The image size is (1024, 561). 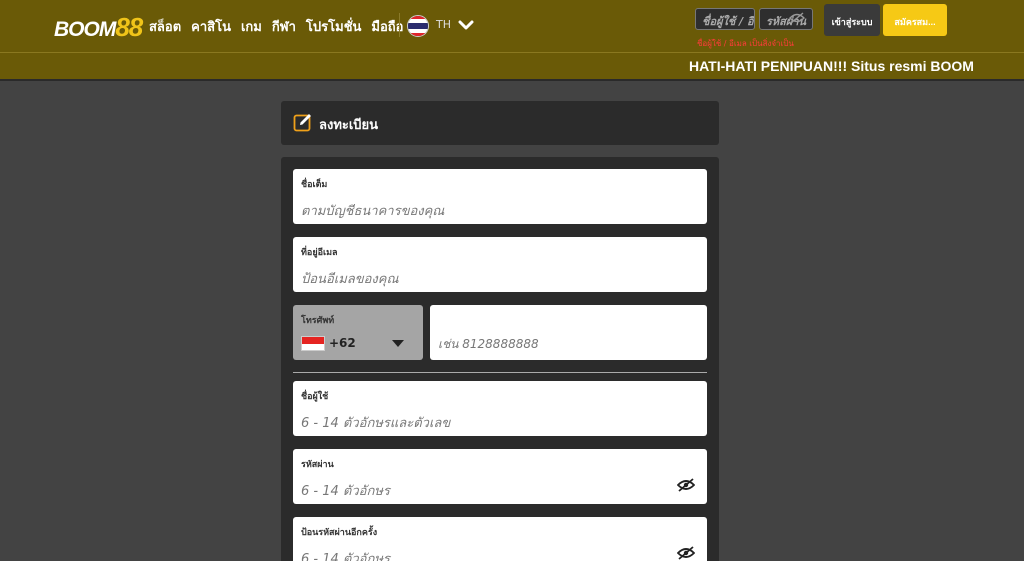 What do you see at coordinates (500, 372) in the screenshot?
I see `form-divider` at bounding box center [500, 372].